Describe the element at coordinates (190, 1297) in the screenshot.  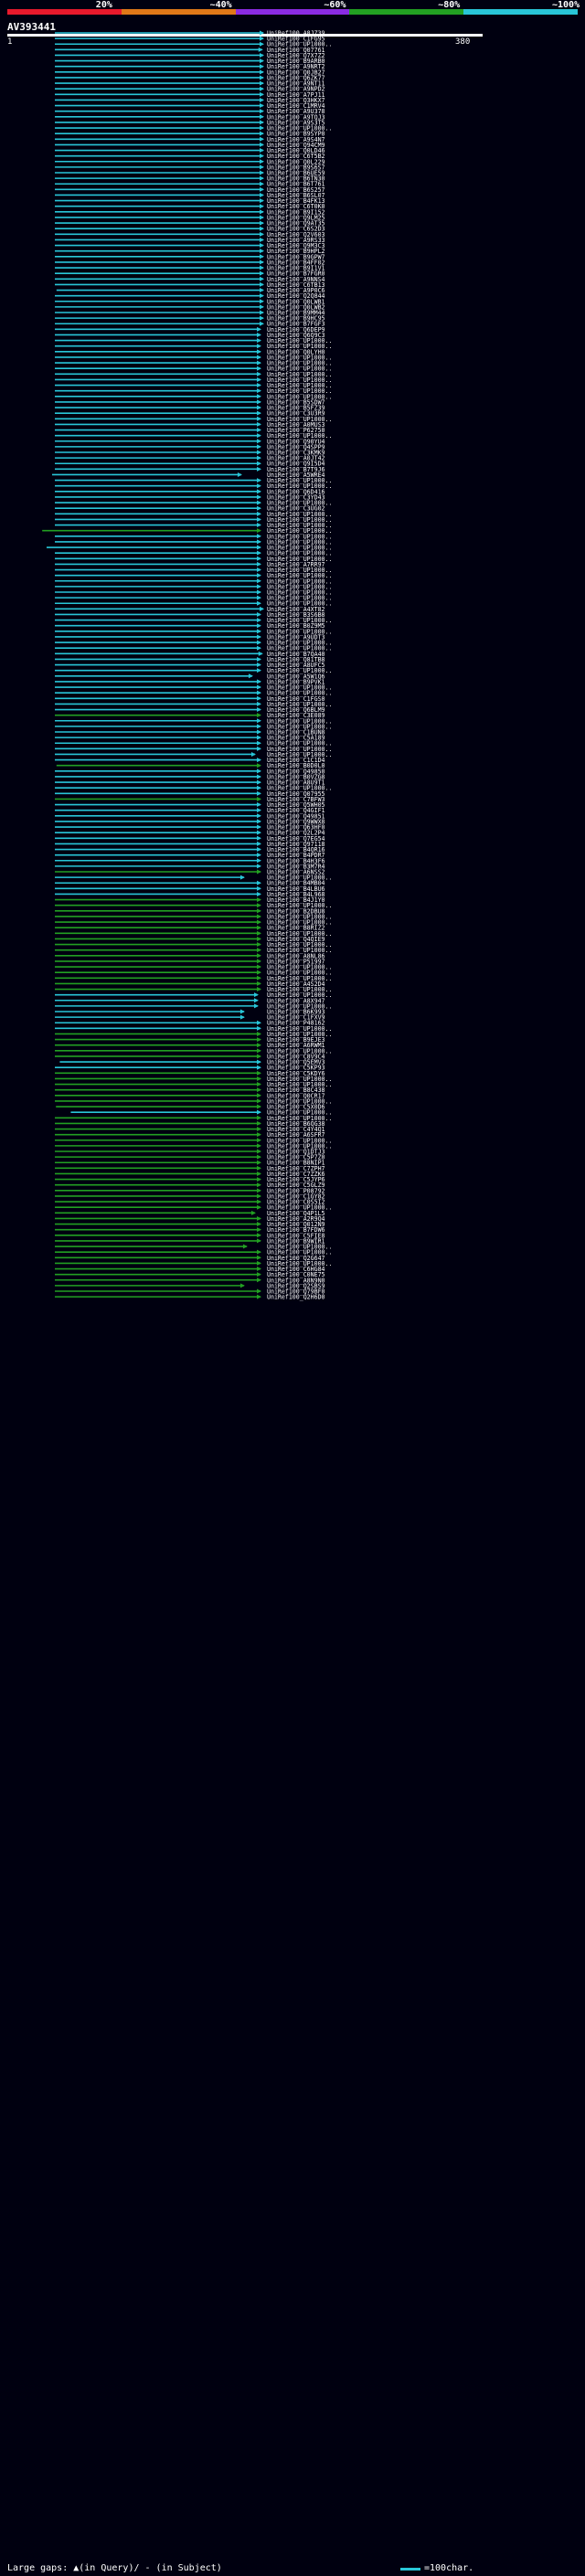
I see `hit-row: UniRef100_Q2H6D0` at that location.